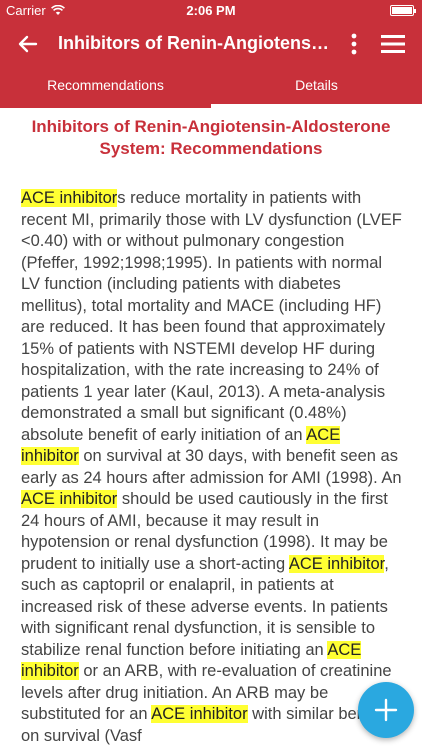 This screenshot has width=422, height=750. I want to click on more-vertical-icon, so click(354, 44).